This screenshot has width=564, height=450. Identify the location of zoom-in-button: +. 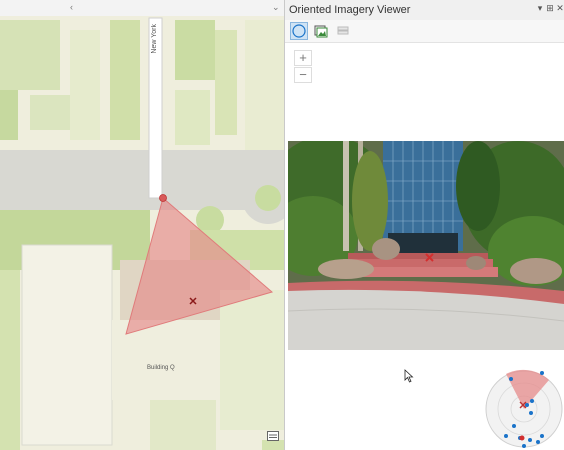
(303, 58).